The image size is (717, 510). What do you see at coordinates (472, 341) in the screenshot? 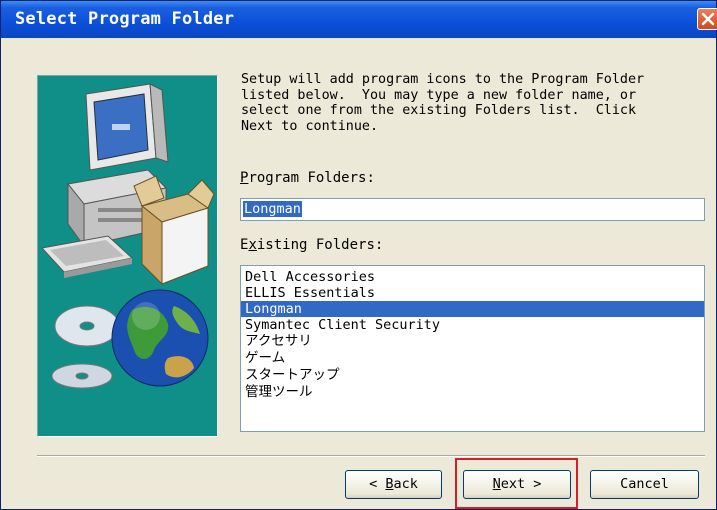
I see `list-item: アクセサリ` at bounding box center [472, 341].